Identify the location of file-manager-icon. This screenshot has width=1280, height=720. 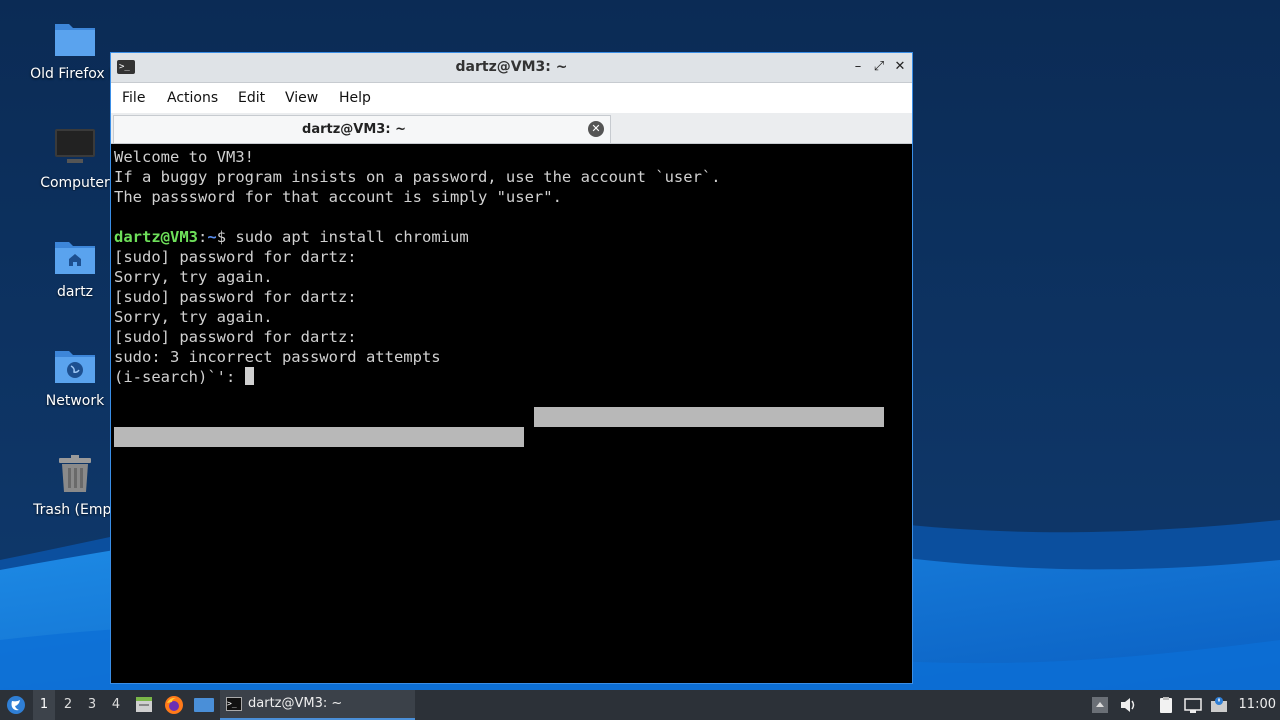
(144, 705).